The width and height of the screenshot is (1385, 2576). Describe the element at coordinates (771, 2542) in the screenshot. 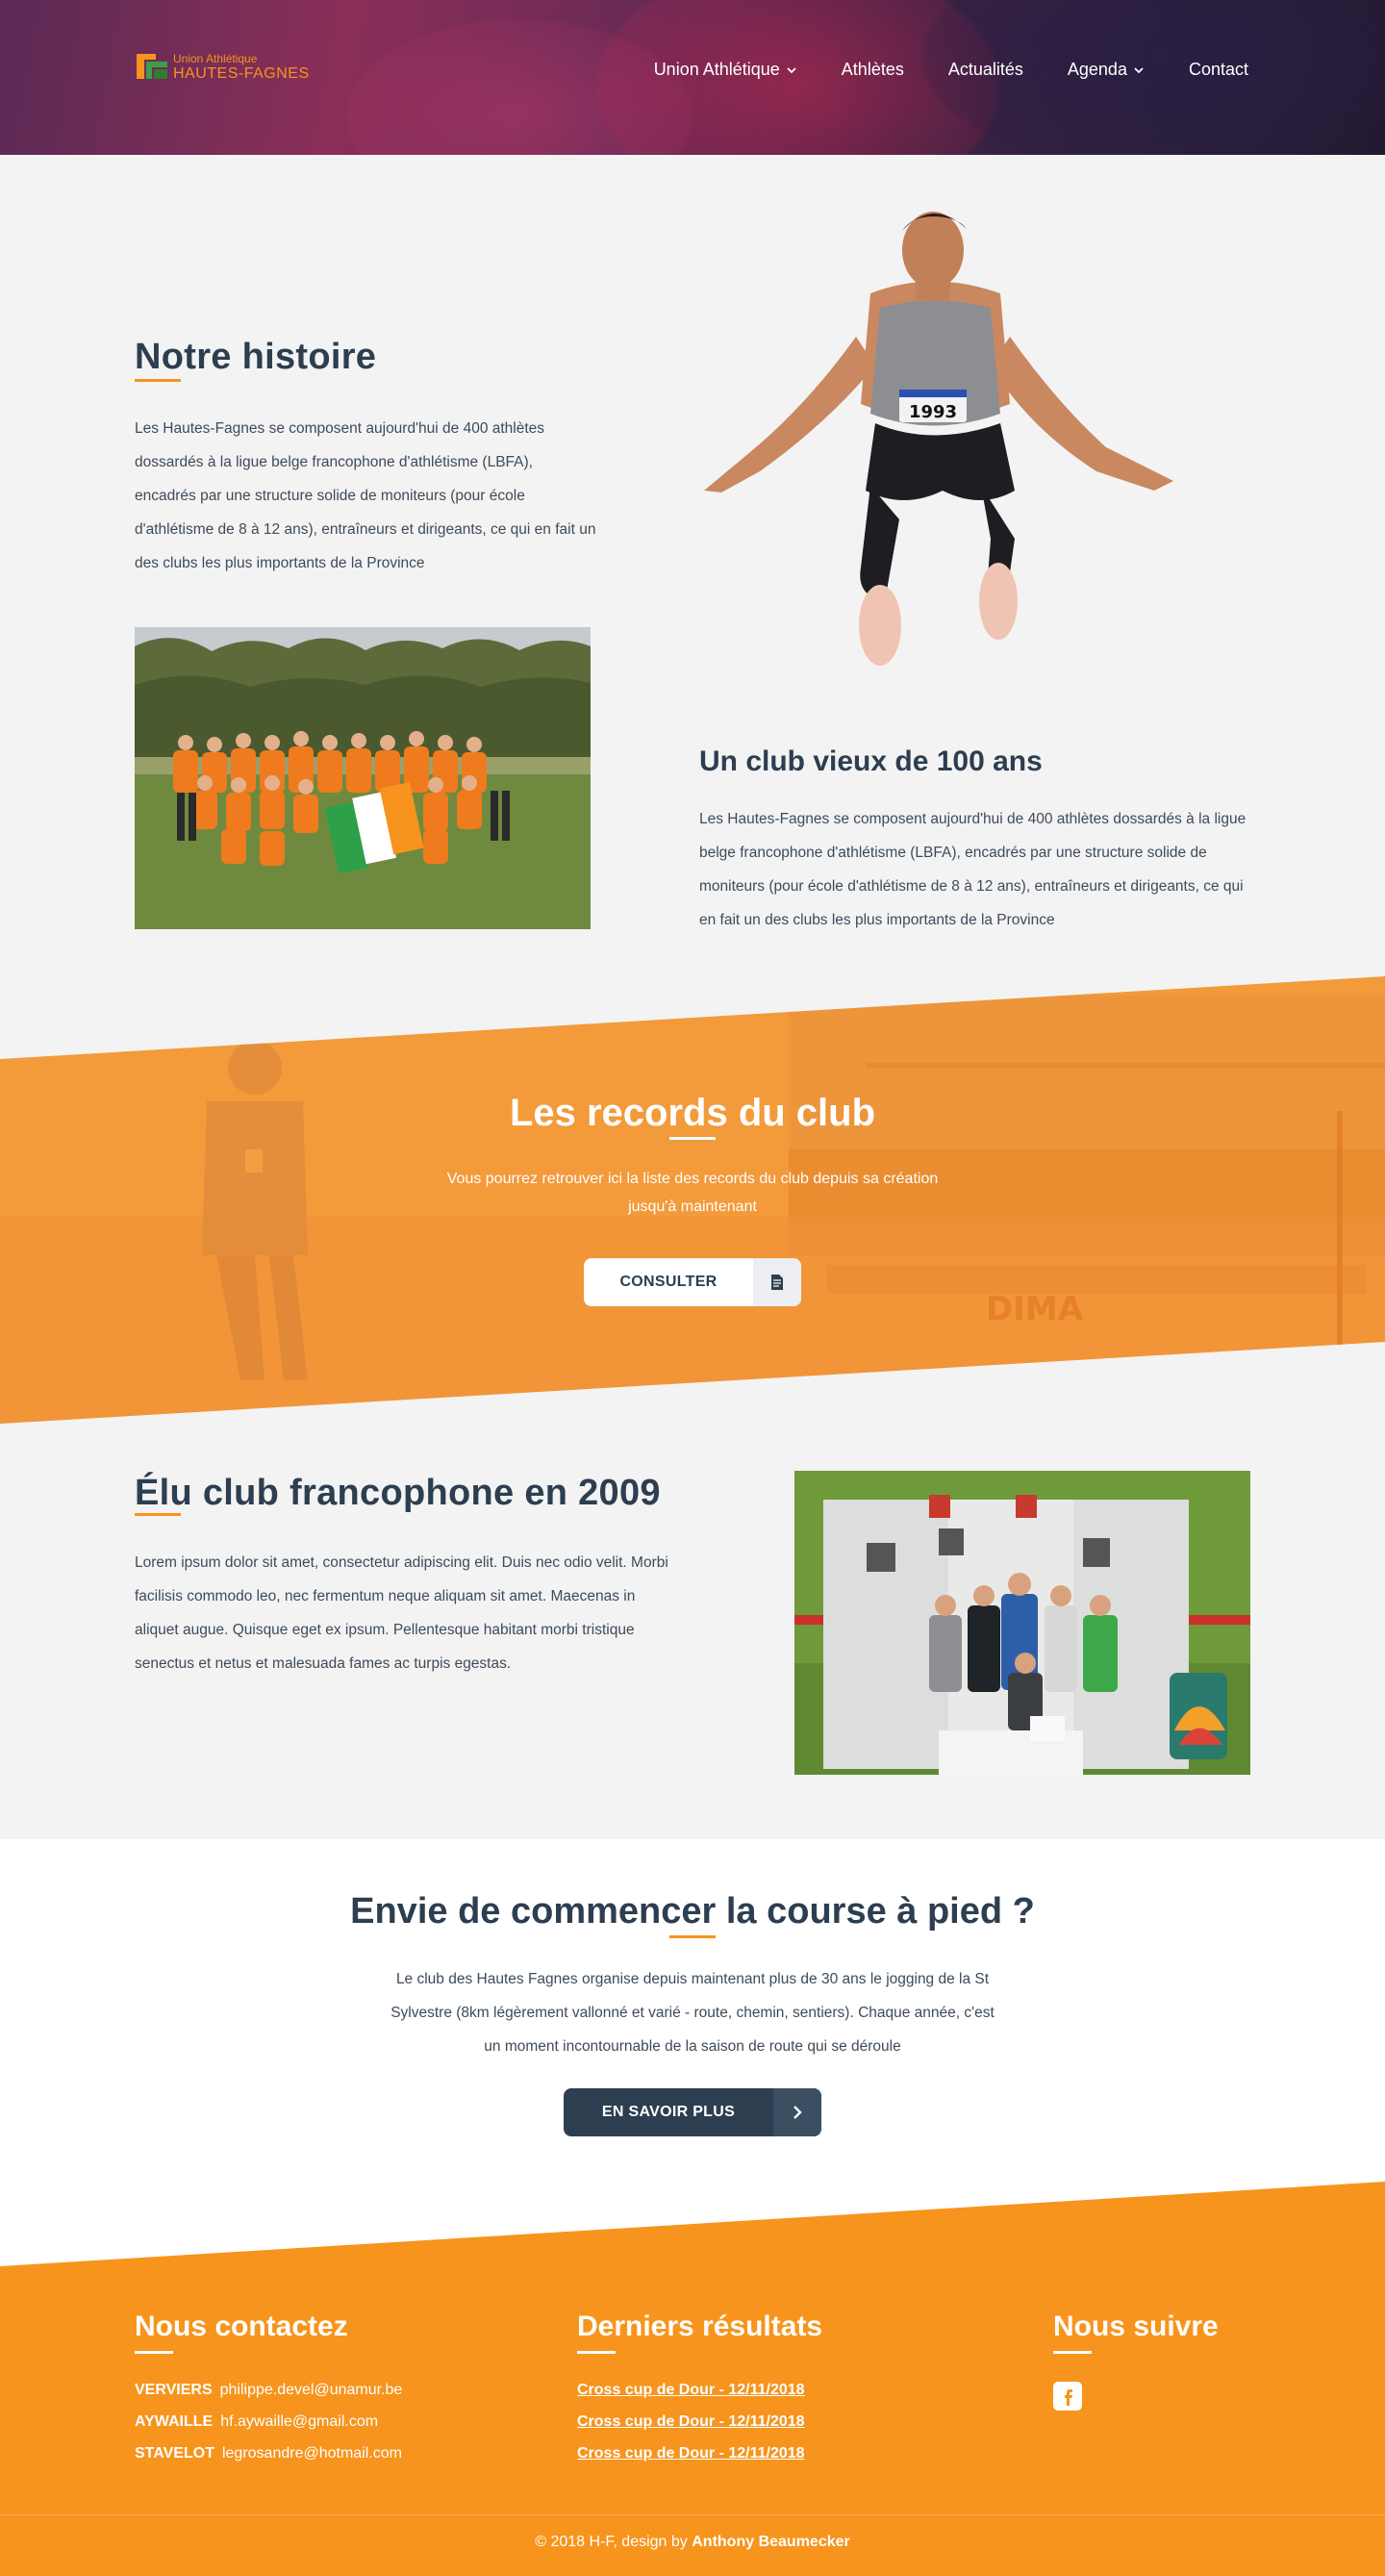

I see `copyright-author: Anthony Beaumecker` at that location.